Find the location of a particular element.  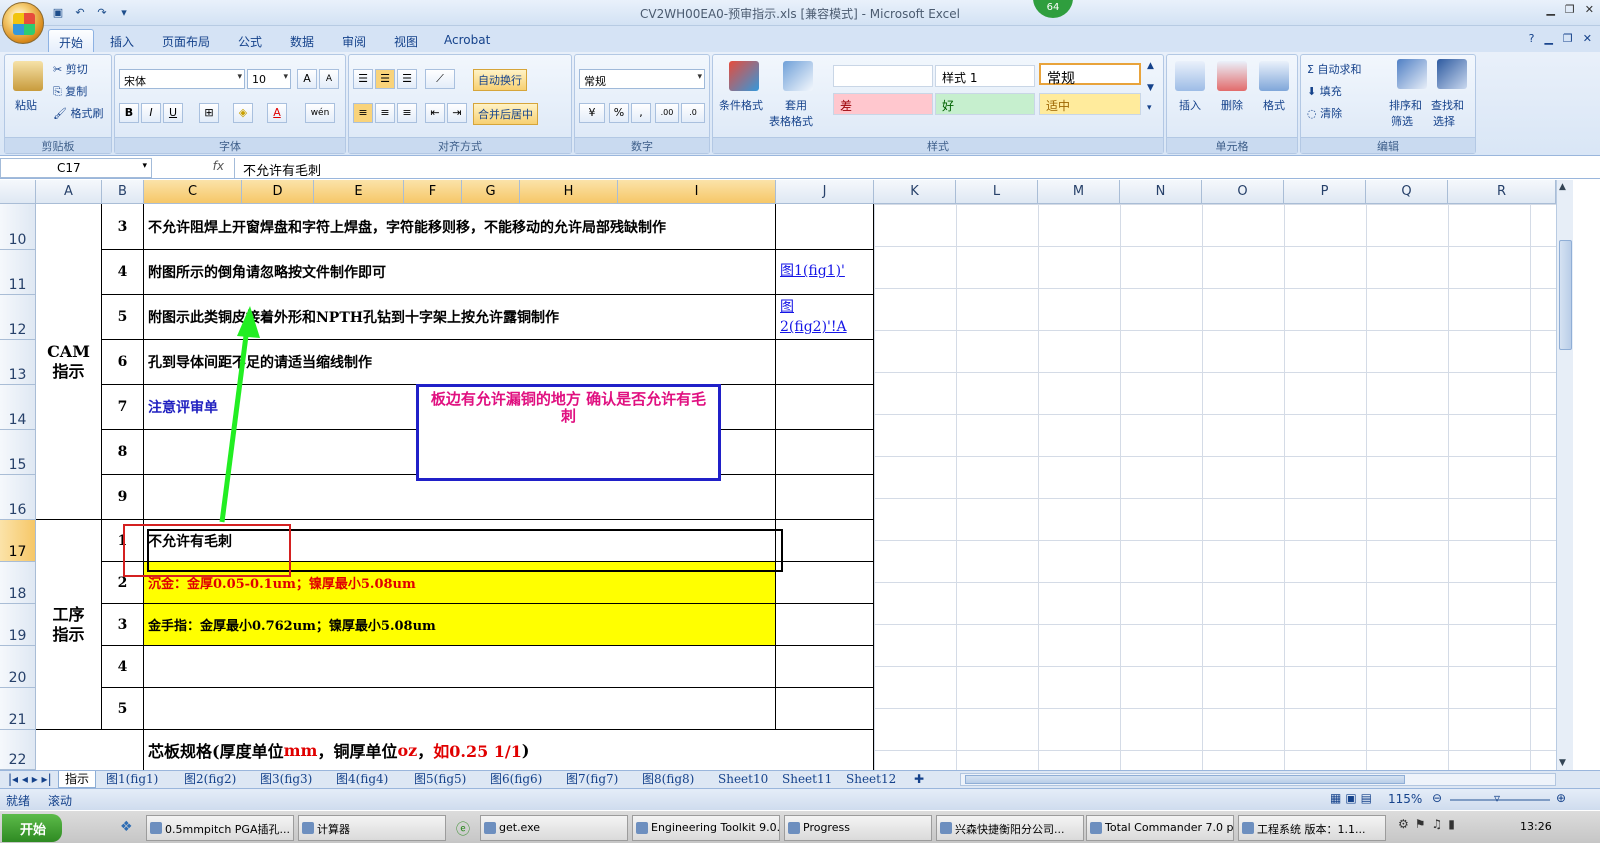

sheet-tab-fig6: 图6(fig6) is located at coordinates (516, 779).